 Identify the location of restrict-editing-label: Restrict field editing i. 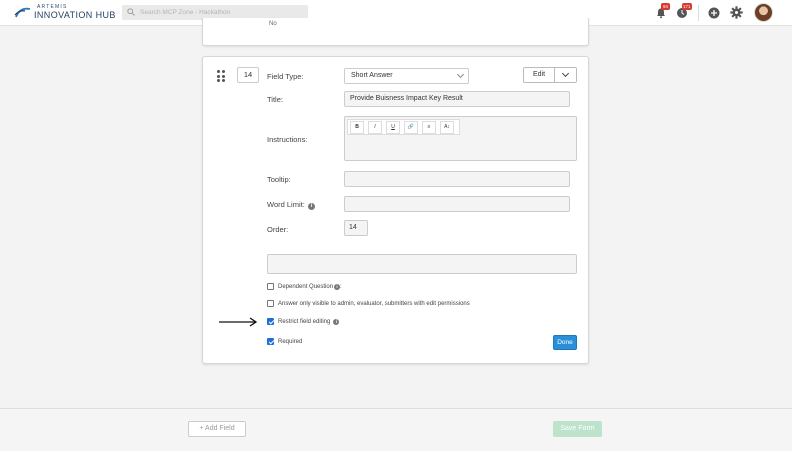
(309, 322).